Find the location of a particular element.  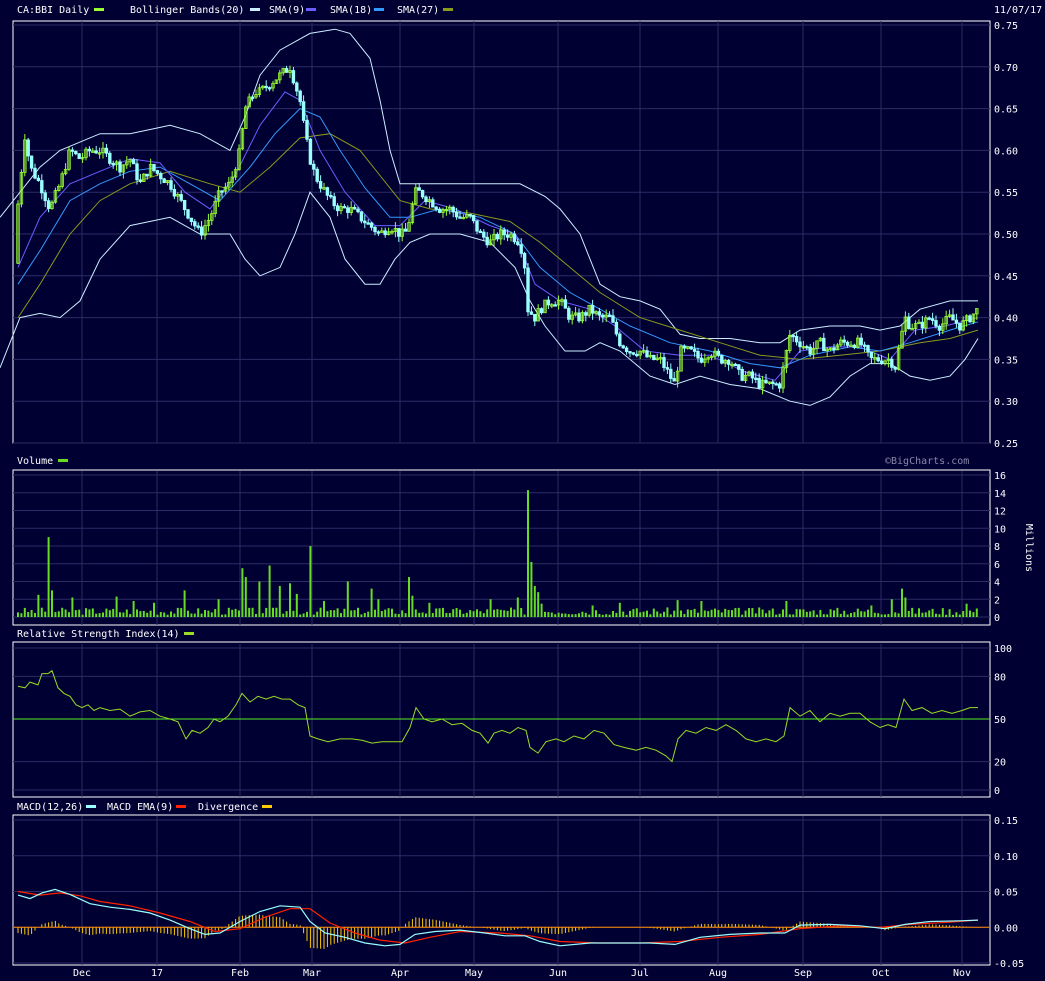

price-tick-label: 0.30 is located at coordinates (1006, 402).